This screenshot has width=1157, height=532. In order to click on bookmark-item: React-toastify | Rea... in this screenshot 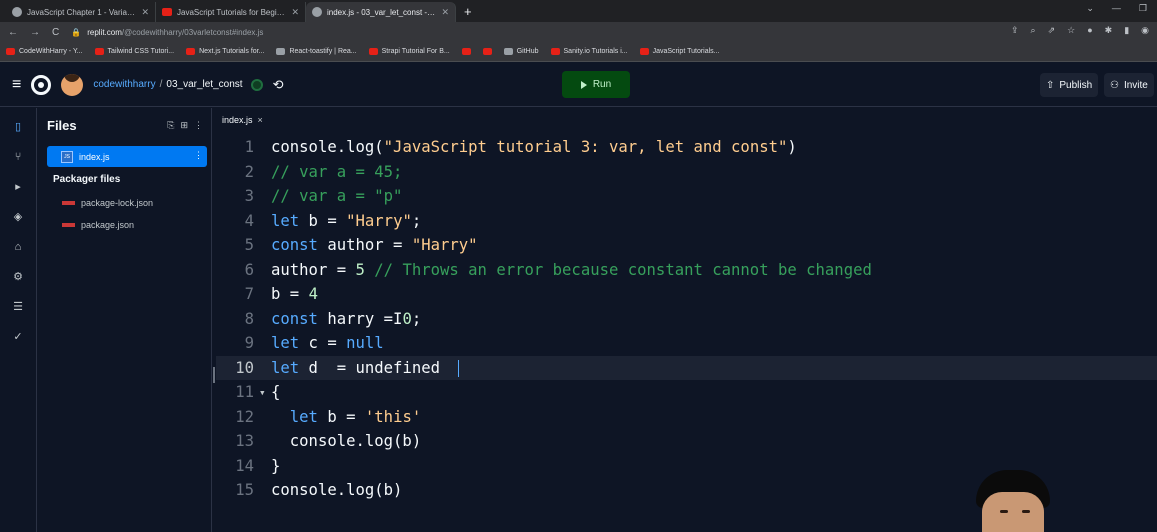, I will do `click(316, 51)`.